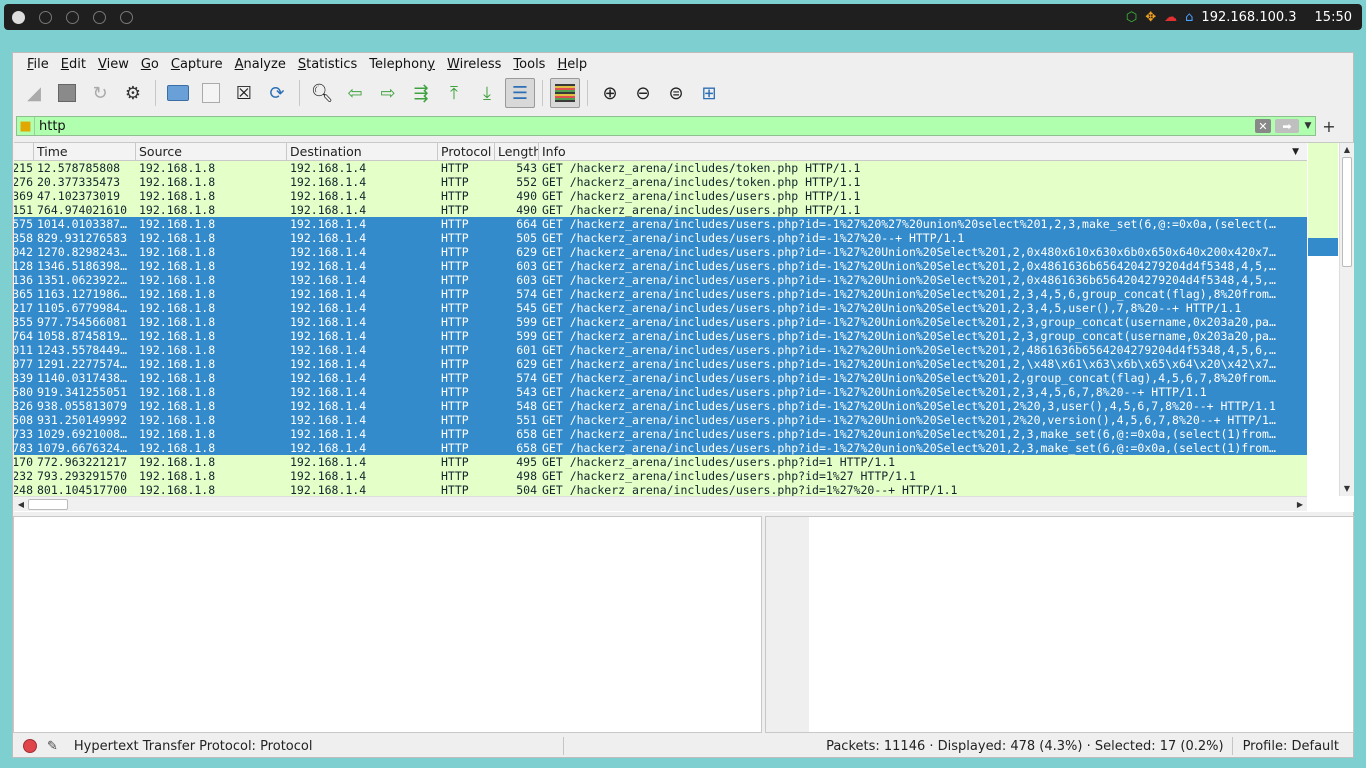 Image resolution: width=1366 pixels, height=768 pixels. I want to click on column-header-time: Time, so click(85, 151).